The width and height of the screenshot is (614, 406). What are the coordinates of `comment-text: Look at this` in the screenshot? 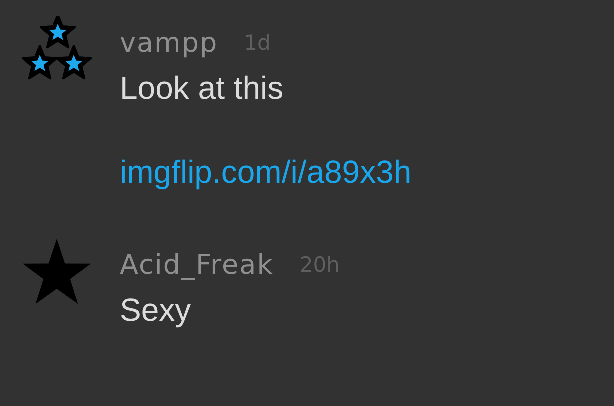 It's located at (202, 88).